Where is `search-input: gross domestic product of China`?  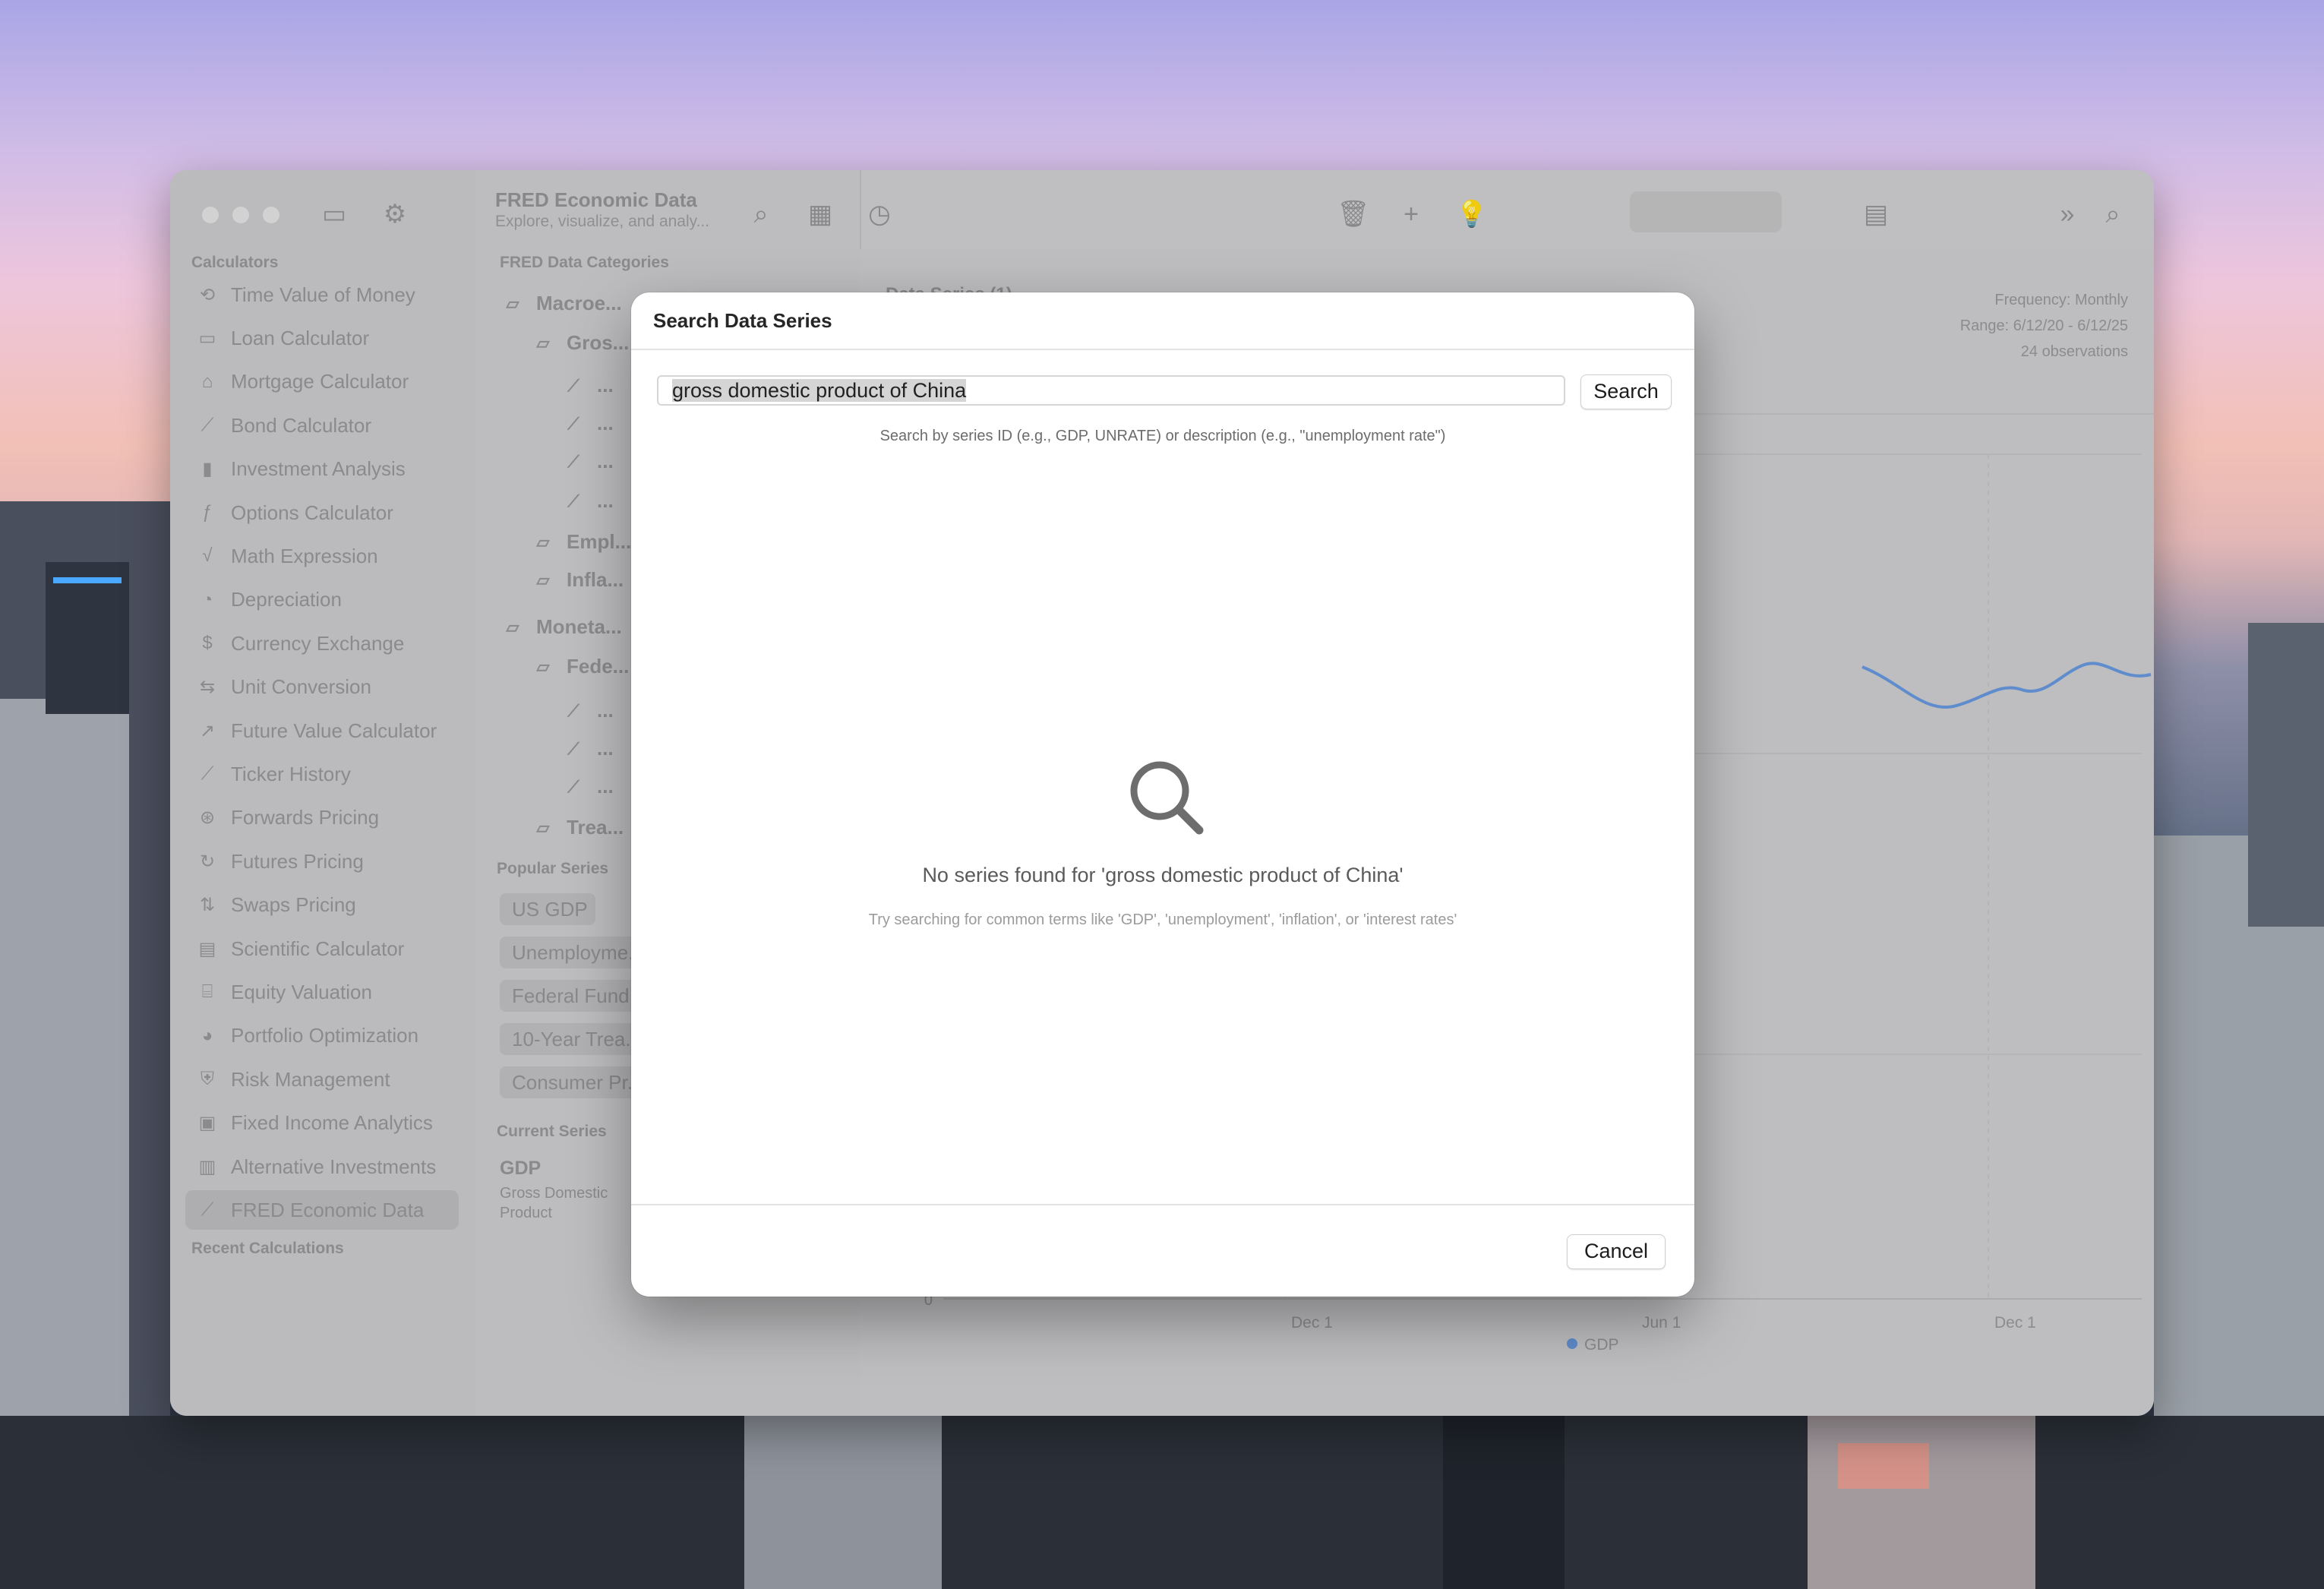
search-input: gross domestic product of China is located at coordinates (1111, 390).